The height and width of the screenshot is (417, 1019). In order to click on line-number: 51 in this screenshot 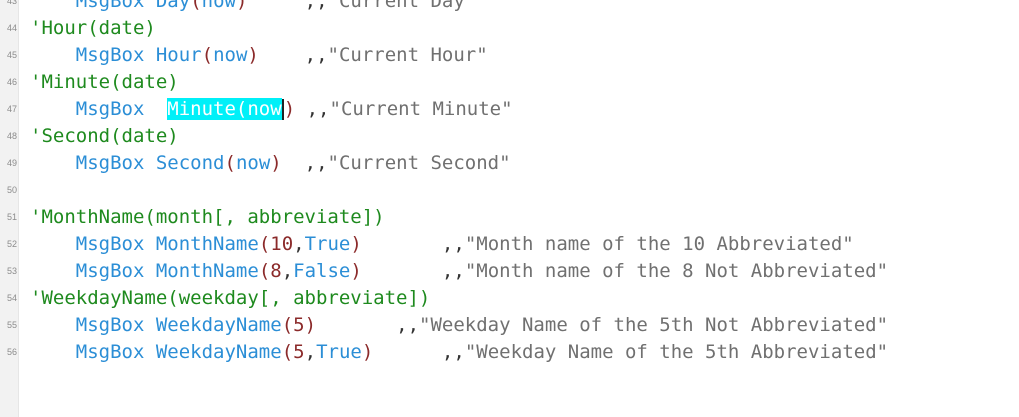, I will do `click(11, 217)`.